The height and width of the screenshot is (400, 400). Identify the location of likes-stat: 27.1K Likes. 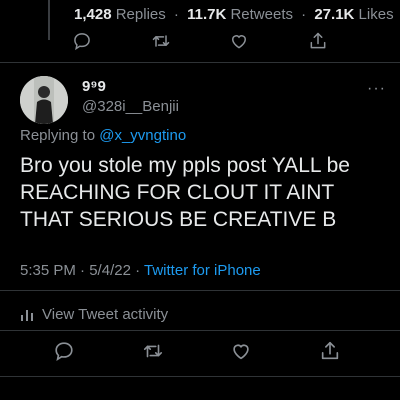
(353, 14).